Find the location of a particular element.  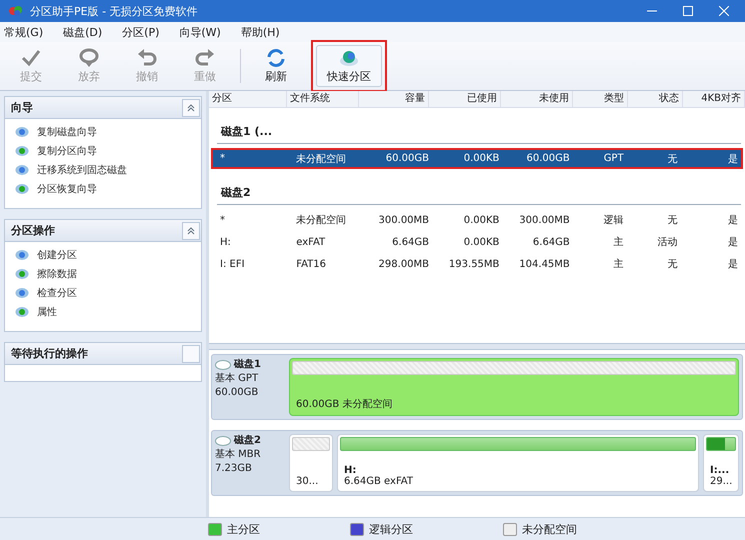

sidebar-item: 分区恢复向导 is located at coordinates (103, 189).